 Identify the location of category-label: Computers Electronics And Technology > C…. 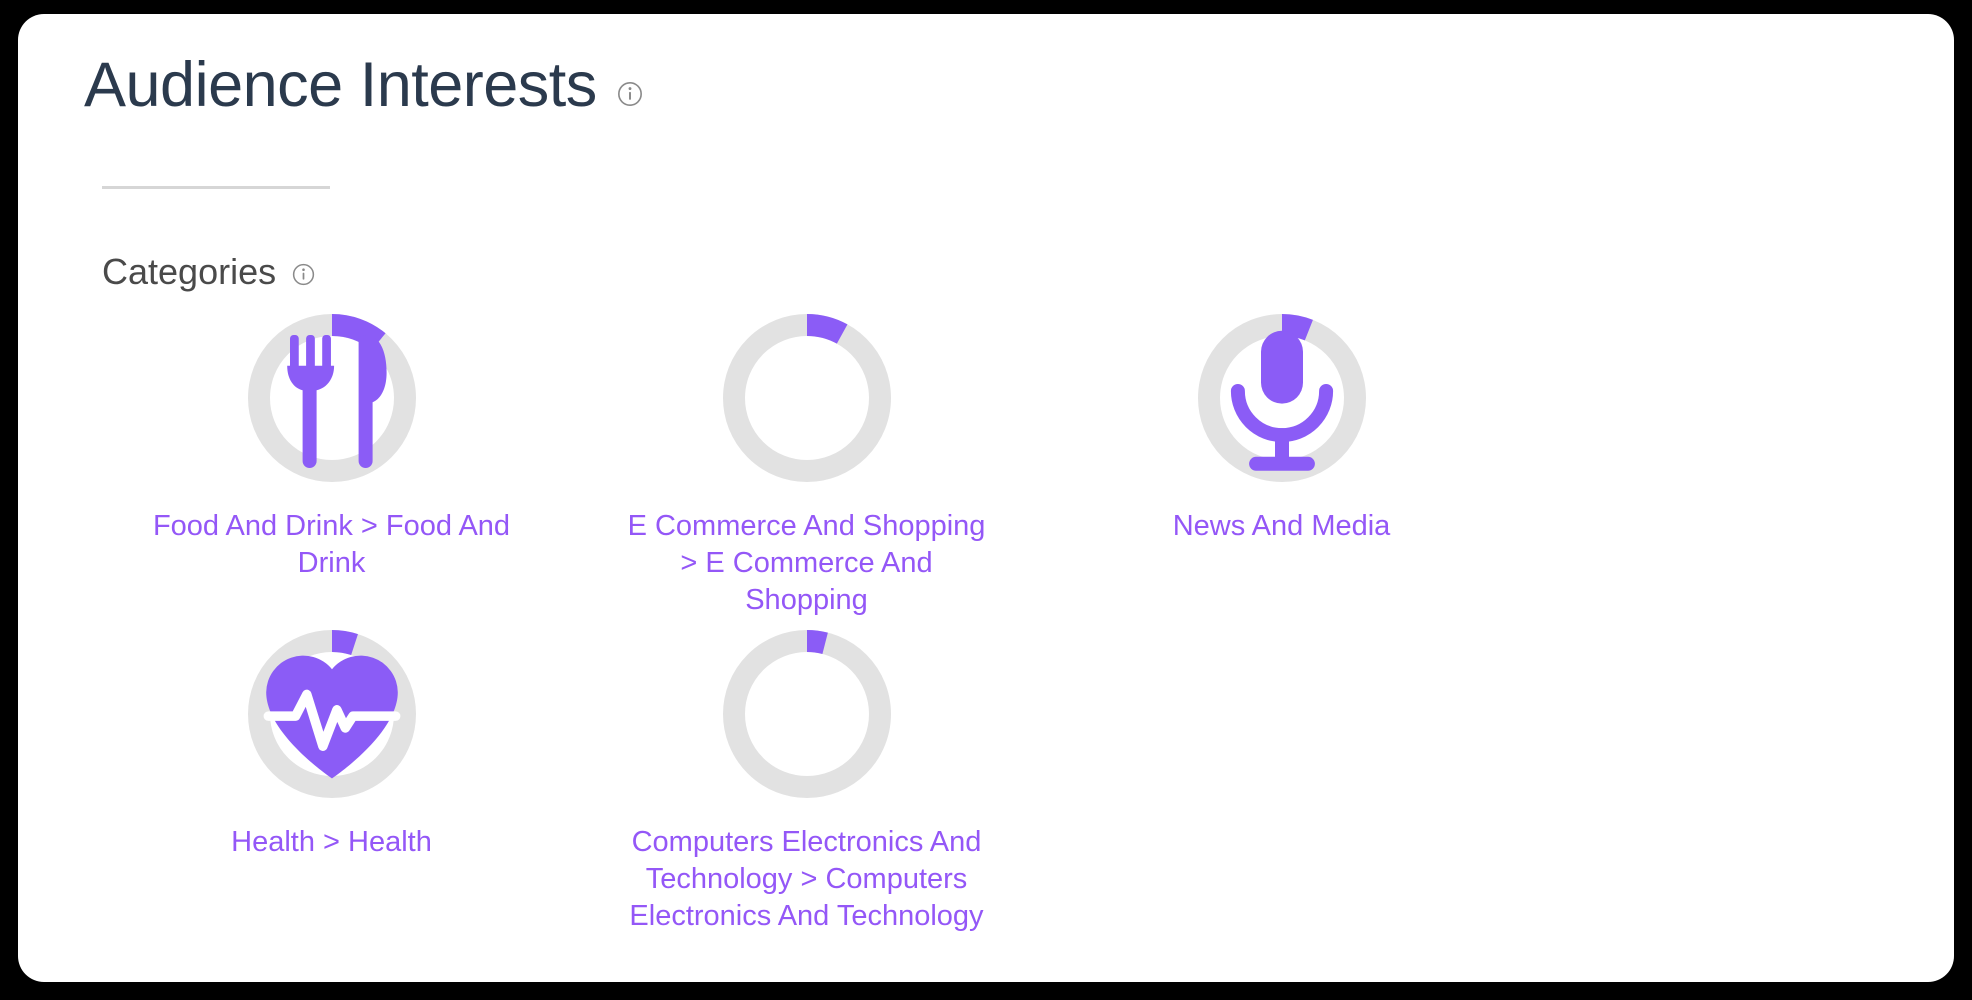
(807, 879).